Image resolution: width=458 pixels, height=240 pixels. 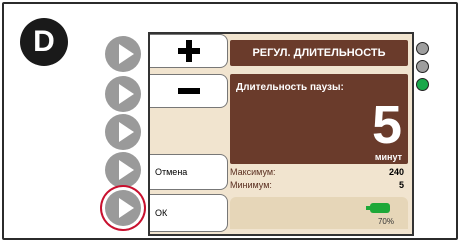 I want to click on max-value: 240, so click(x=396, y=172).